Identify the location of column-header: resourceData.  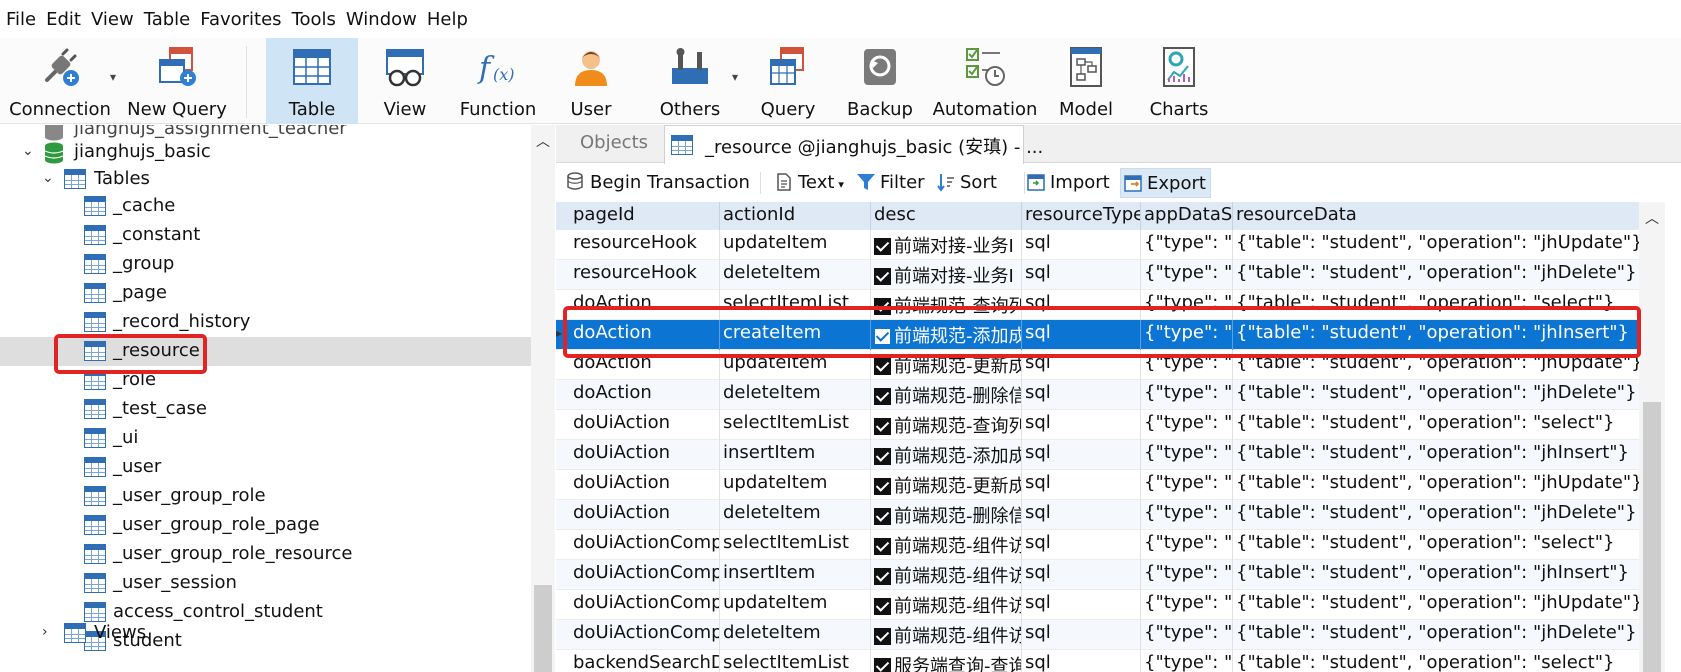
(1444, 216).